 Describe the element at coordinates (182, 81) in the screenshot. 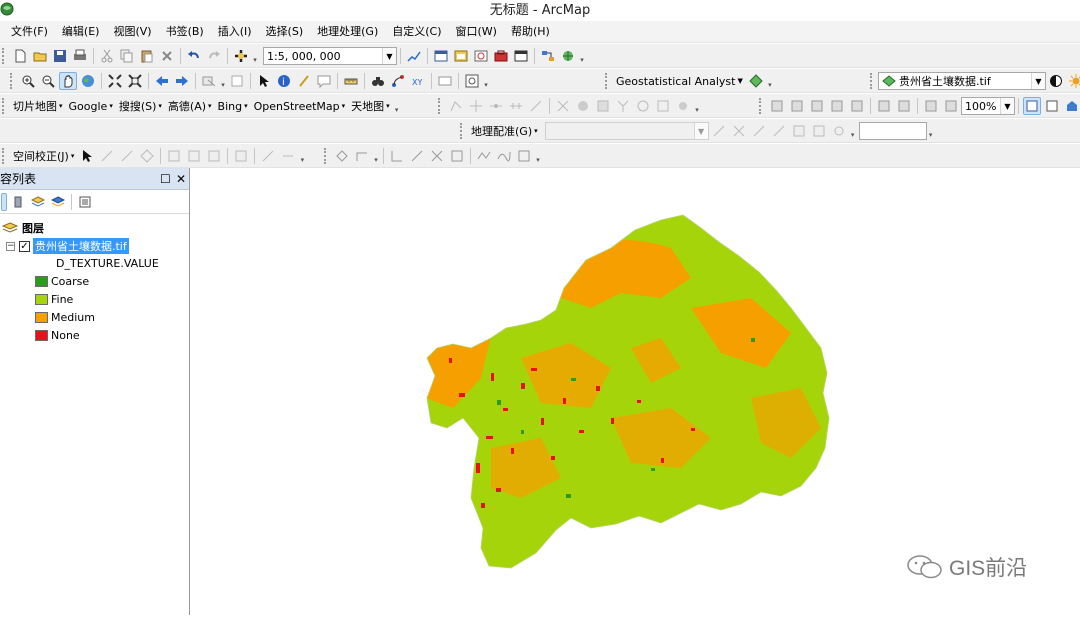

I see `forward-arrow-icon` at that location.